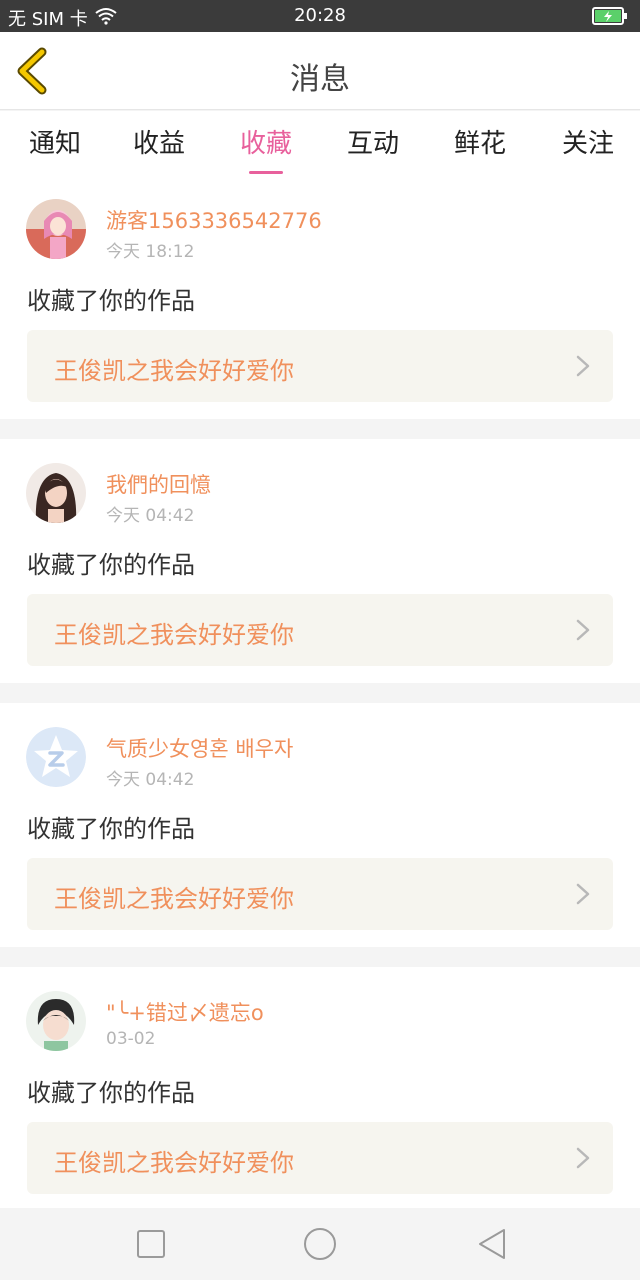  What do you see at coordinates (185, 1012) in the screenshot?
I see `username: "╰+错过〆遗忘o` at bounding box center [185, 1012].